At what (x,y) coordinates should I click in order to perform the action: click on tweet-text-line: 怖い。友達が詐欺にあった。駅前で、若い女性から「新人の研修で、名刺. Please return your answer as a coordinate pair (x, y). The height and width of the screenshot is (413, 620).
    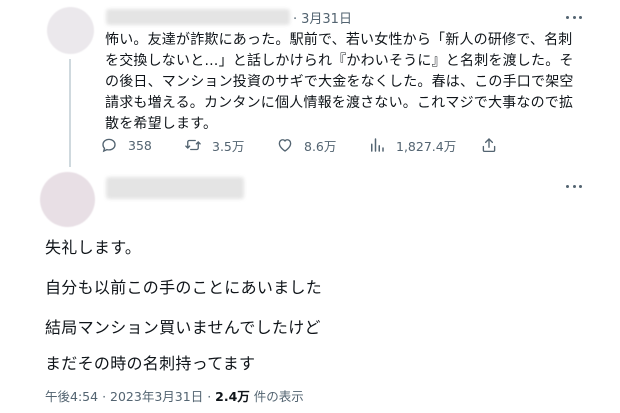
    Looking at the image, I should click on (339, 40).